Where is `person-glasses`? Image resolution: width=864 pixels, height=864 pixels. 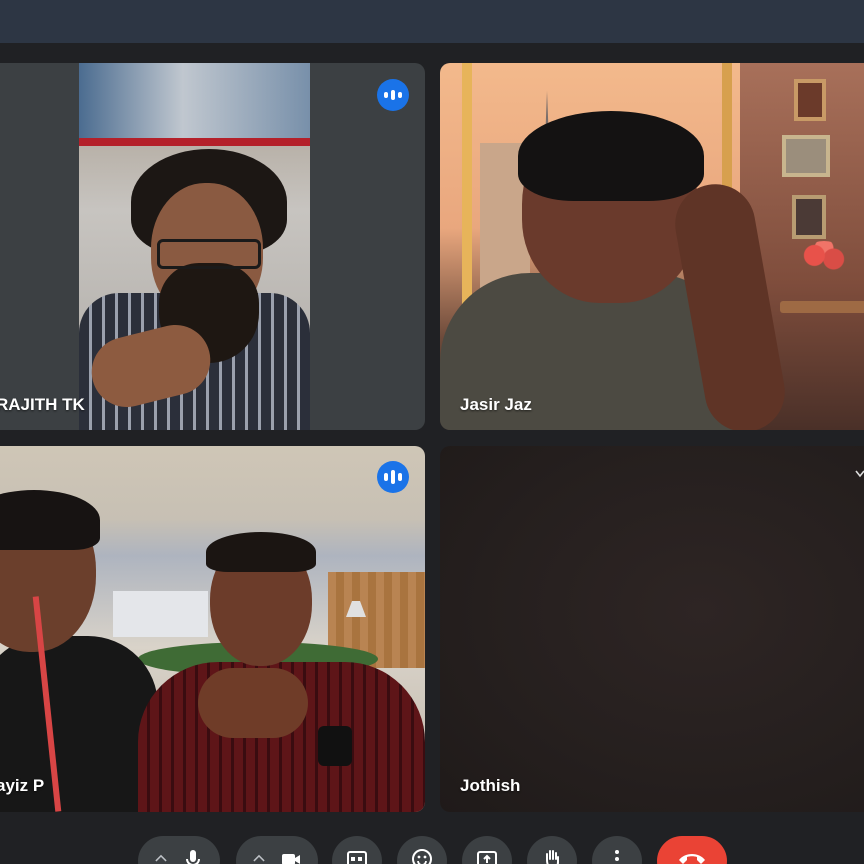 person-glasses is located at coordinates (209, 254).